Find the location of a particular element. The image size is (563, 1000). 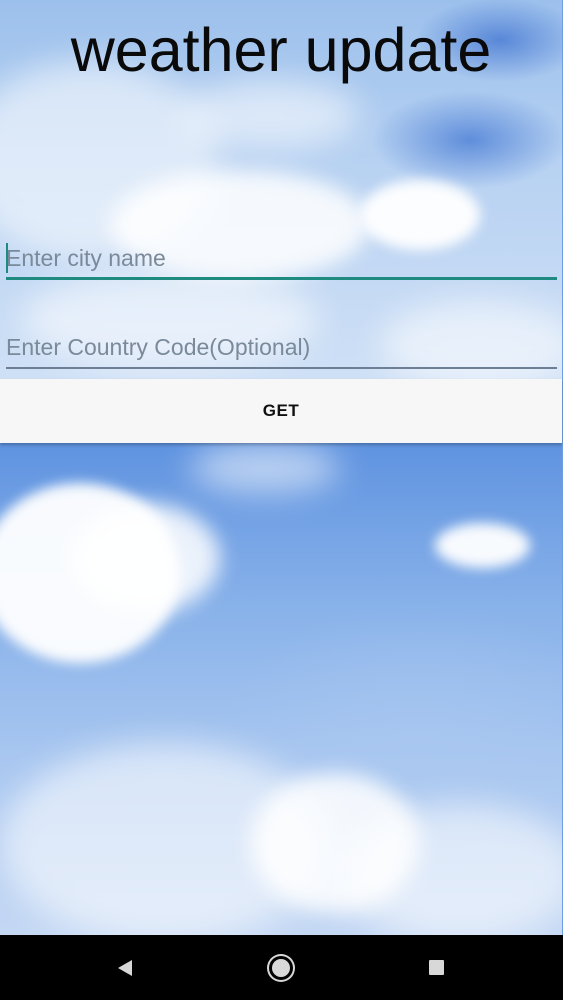

country-code-input is located at coordinates (281, 347).